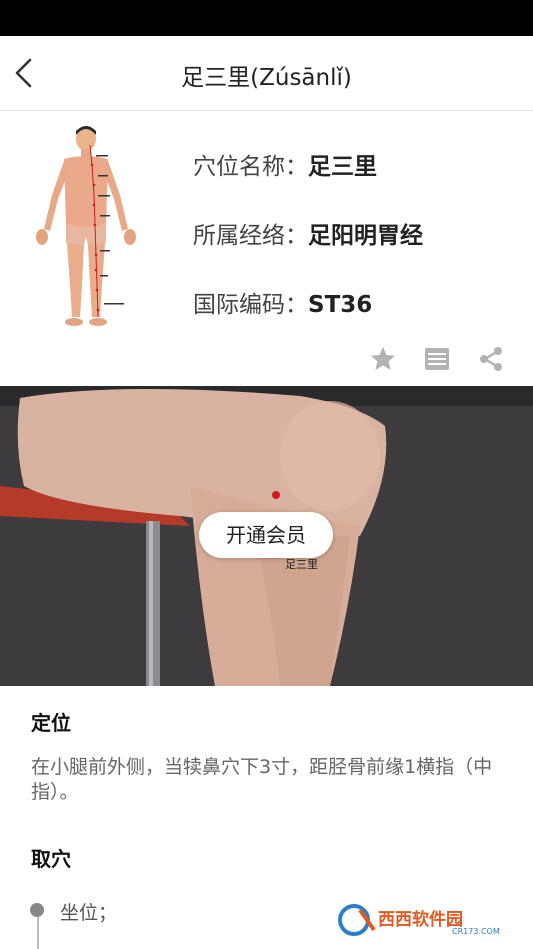 Image resolution: width=533 pixels, height=949 pixels. I want to click on meridian-row: 所属经络：足阳明胃经, so click(308, 233).